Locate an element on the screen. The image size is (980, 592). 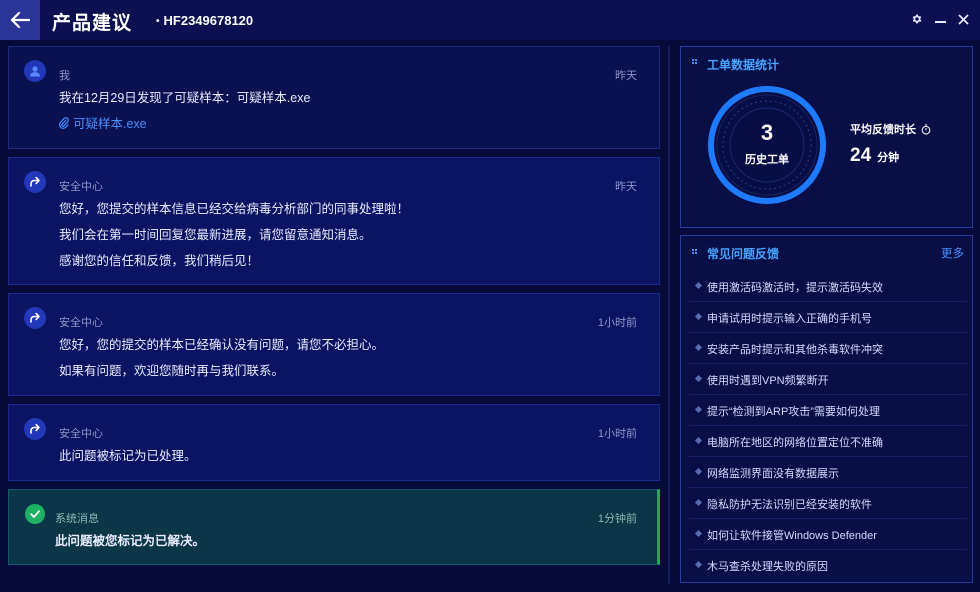
faq-title: 常见问题反馈 is located at coordinates (743, 254).